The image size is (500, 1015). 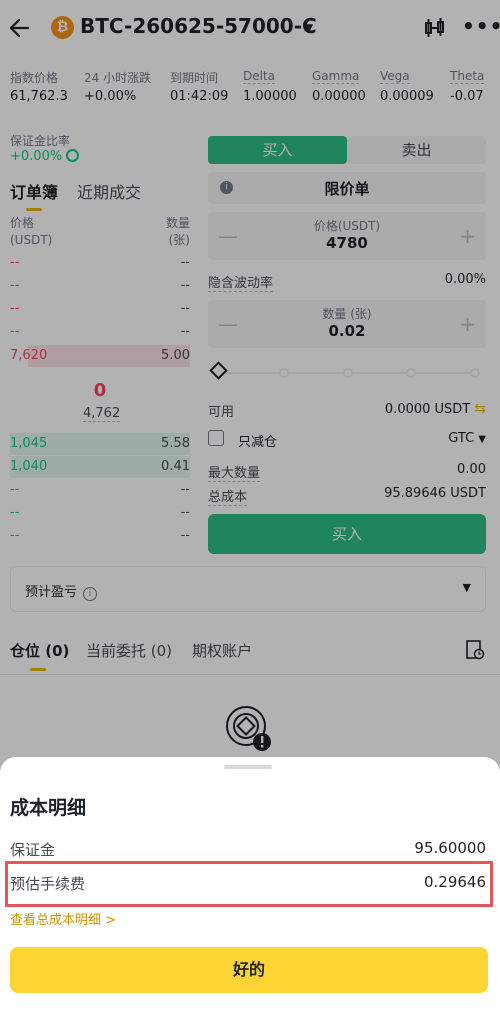 I want to click on estimated-fee-value: 0.29646, so click(x=454, y=882).